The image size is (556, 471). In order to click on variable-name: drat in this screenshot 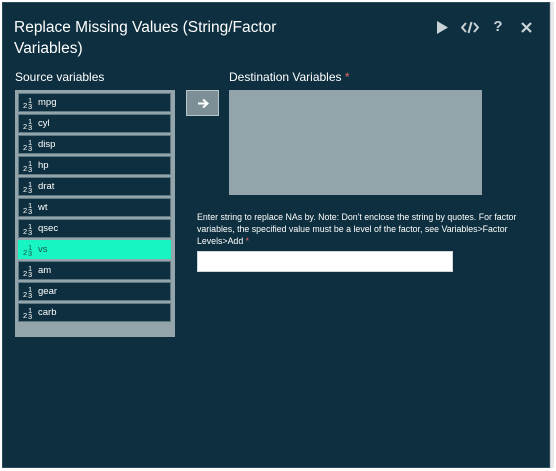, I will do `click(46, 186)`.